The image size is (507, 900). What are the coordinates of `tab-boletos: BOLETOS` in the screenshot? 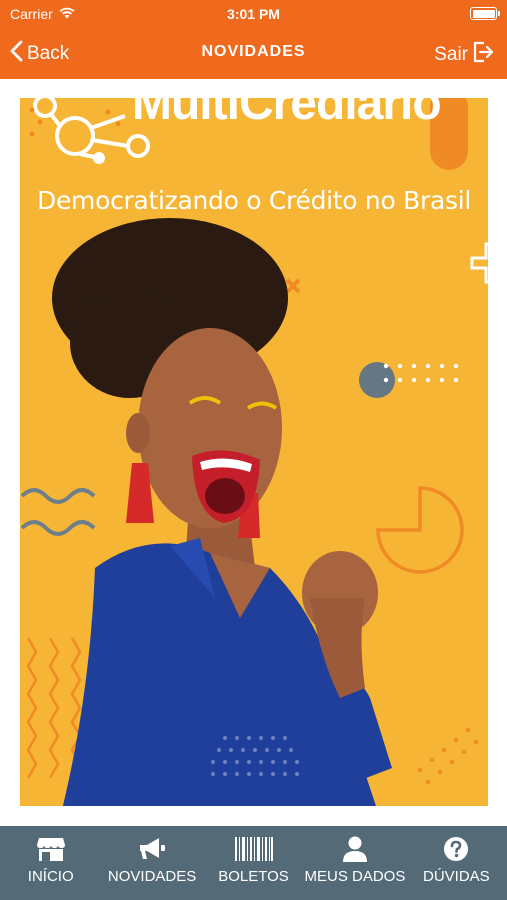 It's located at (253, 863).